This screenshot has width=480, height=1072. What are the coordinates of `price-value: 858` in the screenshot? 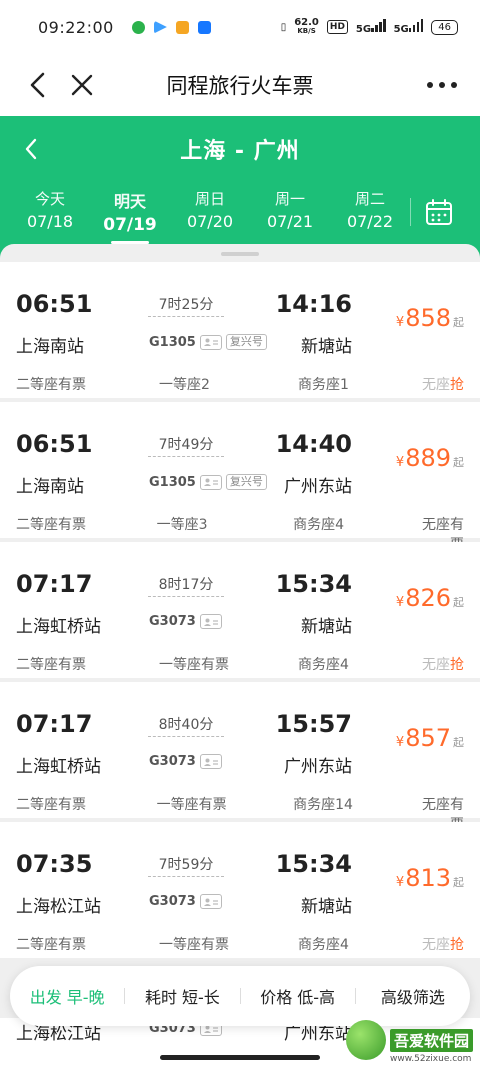 It's located at (428, 318).